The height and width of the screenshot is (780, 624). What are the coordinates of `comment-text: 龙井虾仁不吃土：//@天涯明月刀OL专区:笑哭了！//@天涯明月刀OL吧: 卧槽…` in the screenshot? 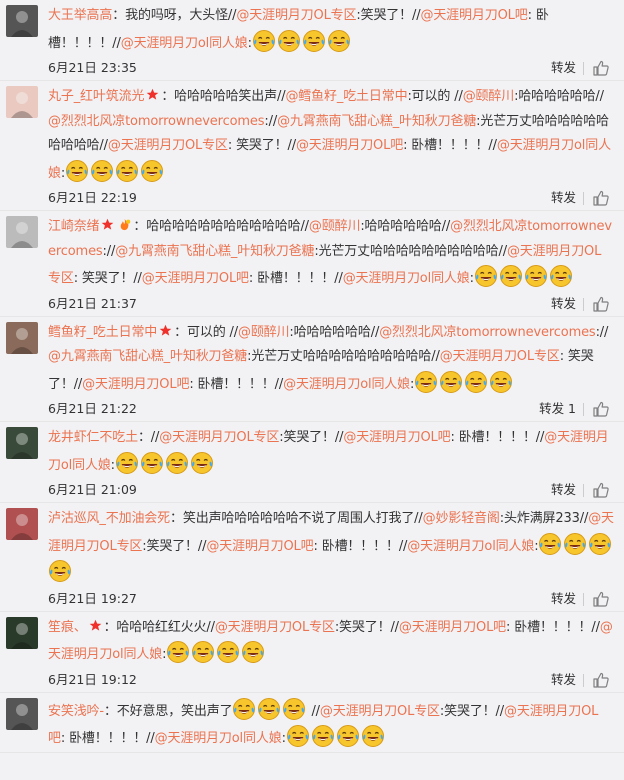 It's located at (331, 452).